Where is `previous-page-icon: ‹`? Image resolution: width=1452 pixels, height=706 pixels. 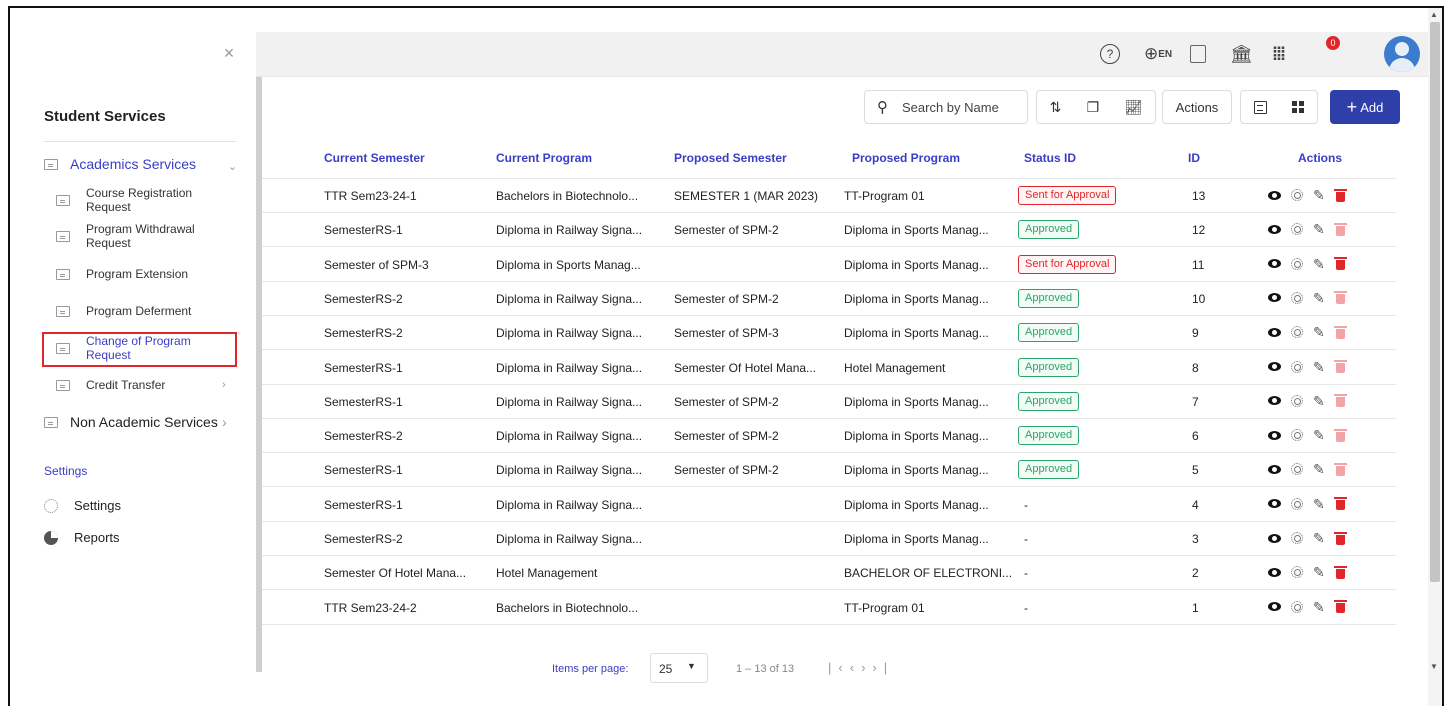
previous-page-icon: ‹ is located at coordinates (855, 667).